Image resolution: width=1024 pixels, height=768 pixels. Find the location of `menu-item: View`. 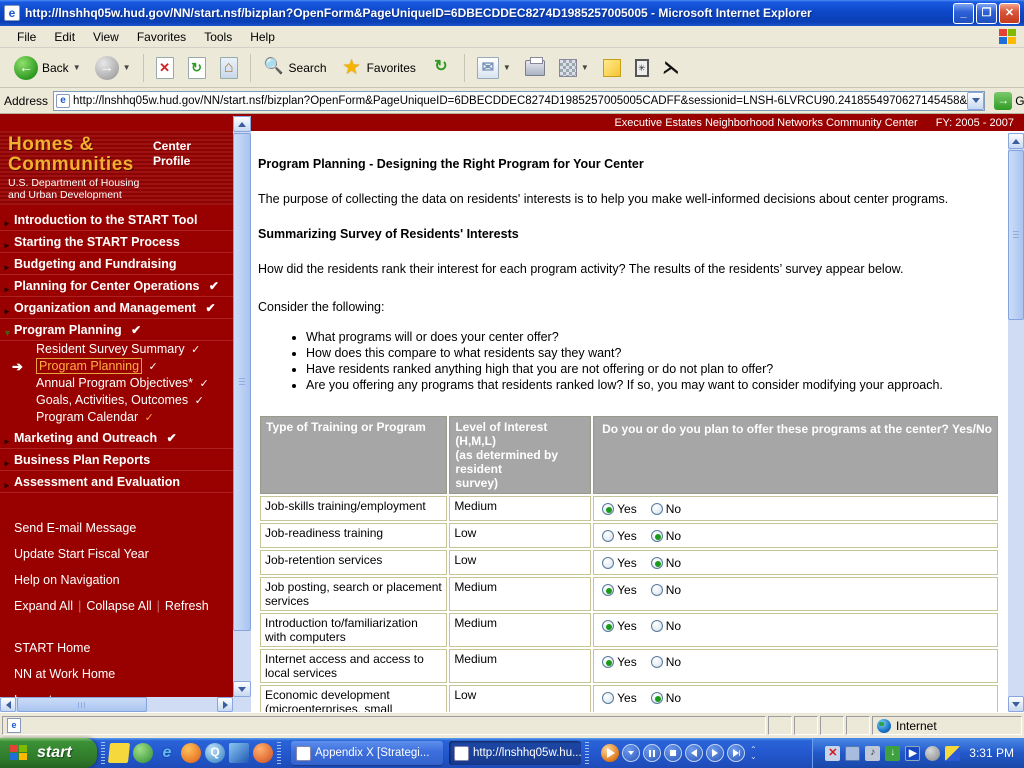

menu-item: View is located at coordinates (106, 37).